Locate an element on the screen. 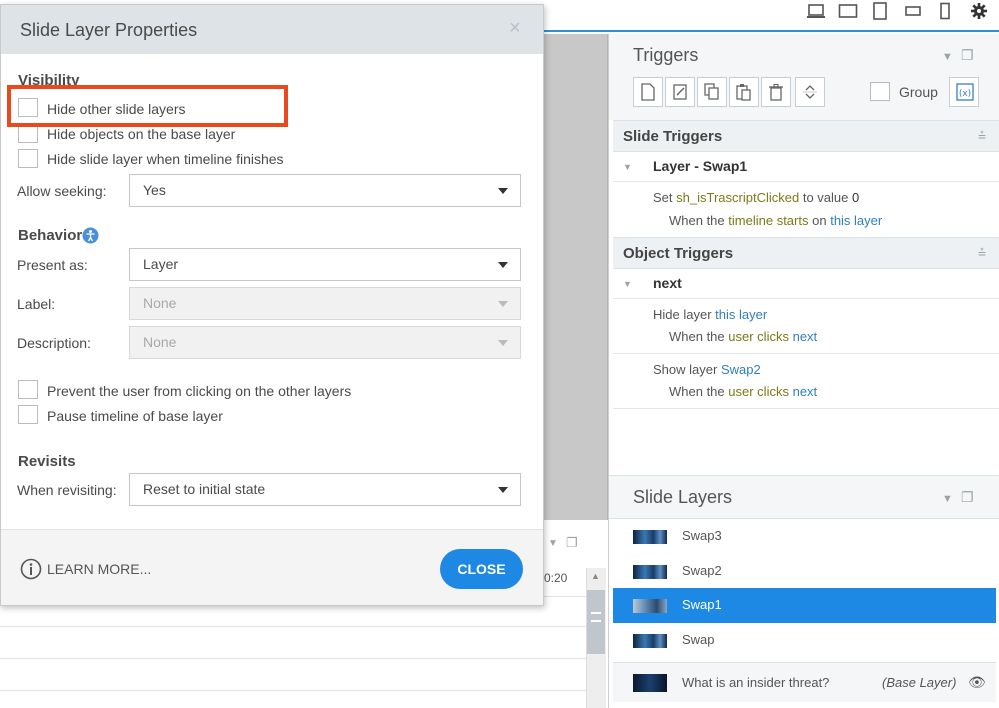  trigger-target: Swap2 is located at coordinates (741, 369).